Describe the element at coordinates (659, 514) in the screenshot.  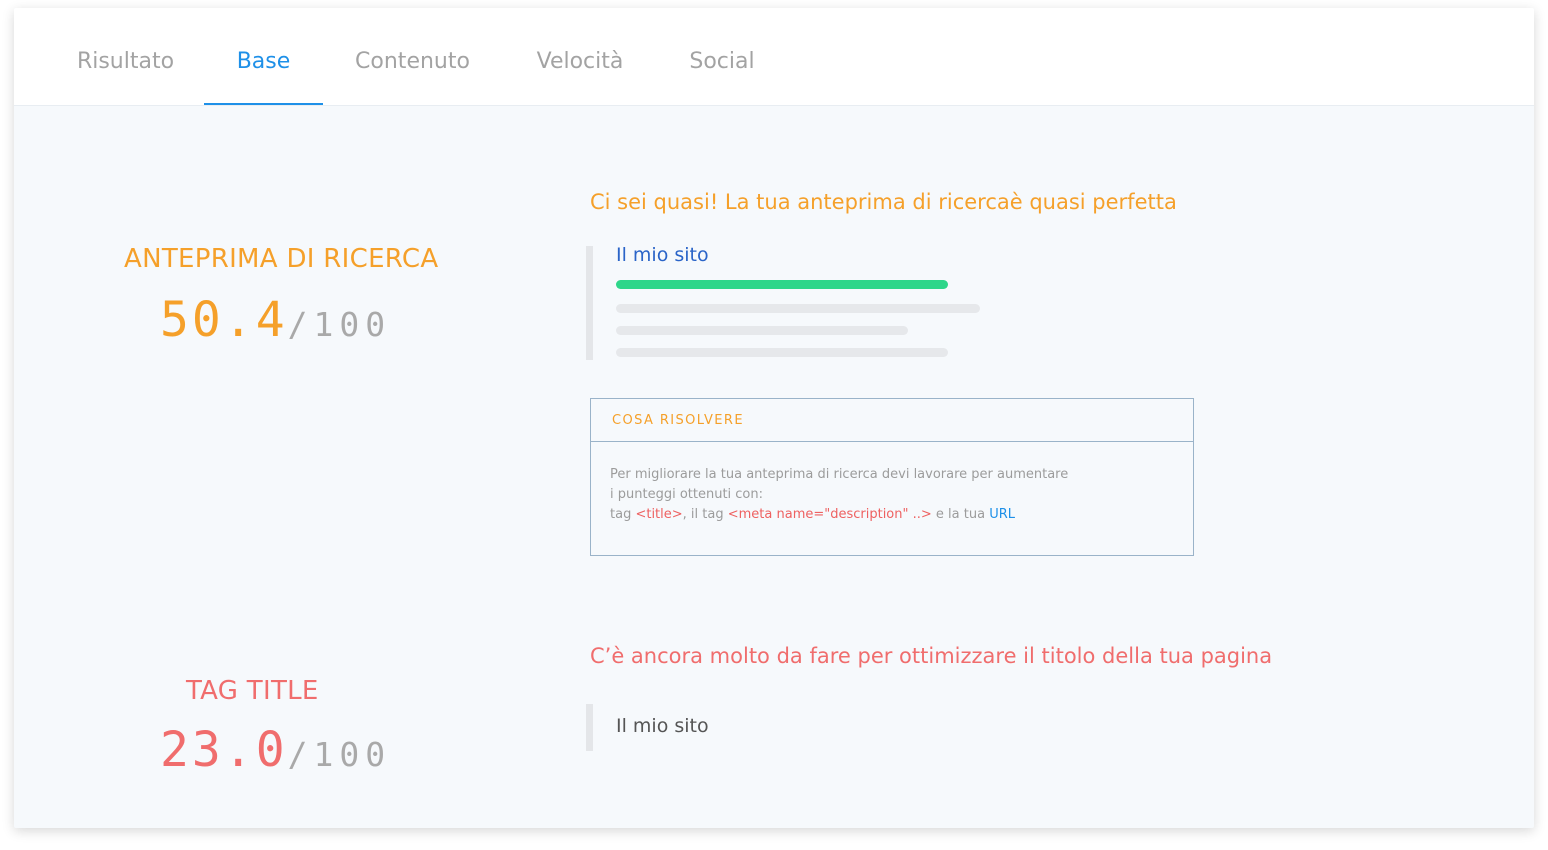
I see `title-tag-code: <title>` at that location.